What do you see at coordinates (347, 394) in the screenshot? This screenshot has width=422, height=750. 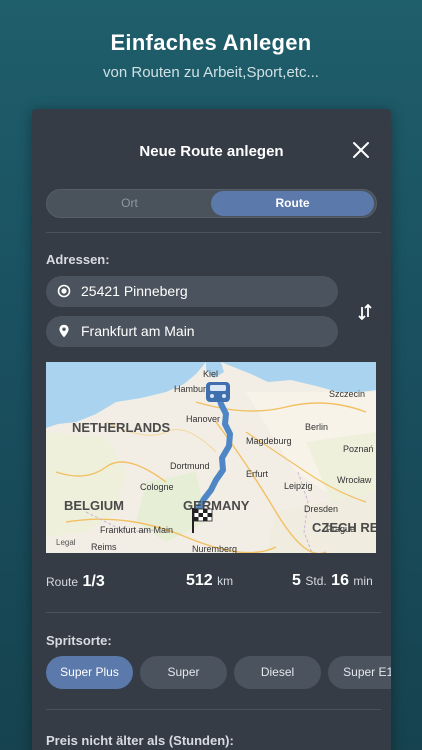 I see `city-label: Szczecin` at bounding box center [347, 394].